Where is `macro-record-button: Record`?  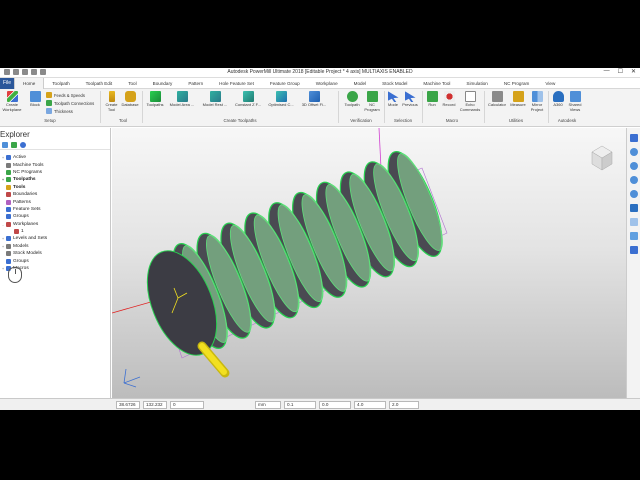 macro-record-button: Record is located at coordinates (449, 99).